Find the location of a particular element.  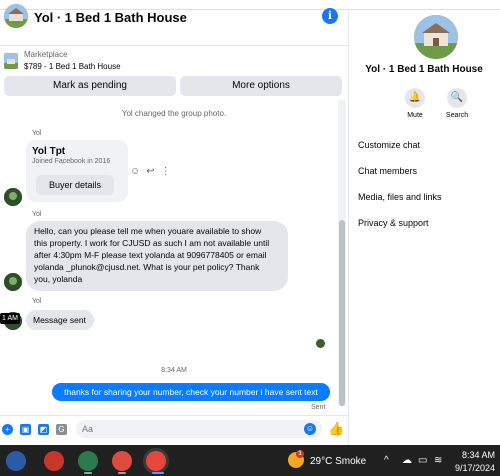

battery-icon: ▭ is located at coordinates (422, 460).